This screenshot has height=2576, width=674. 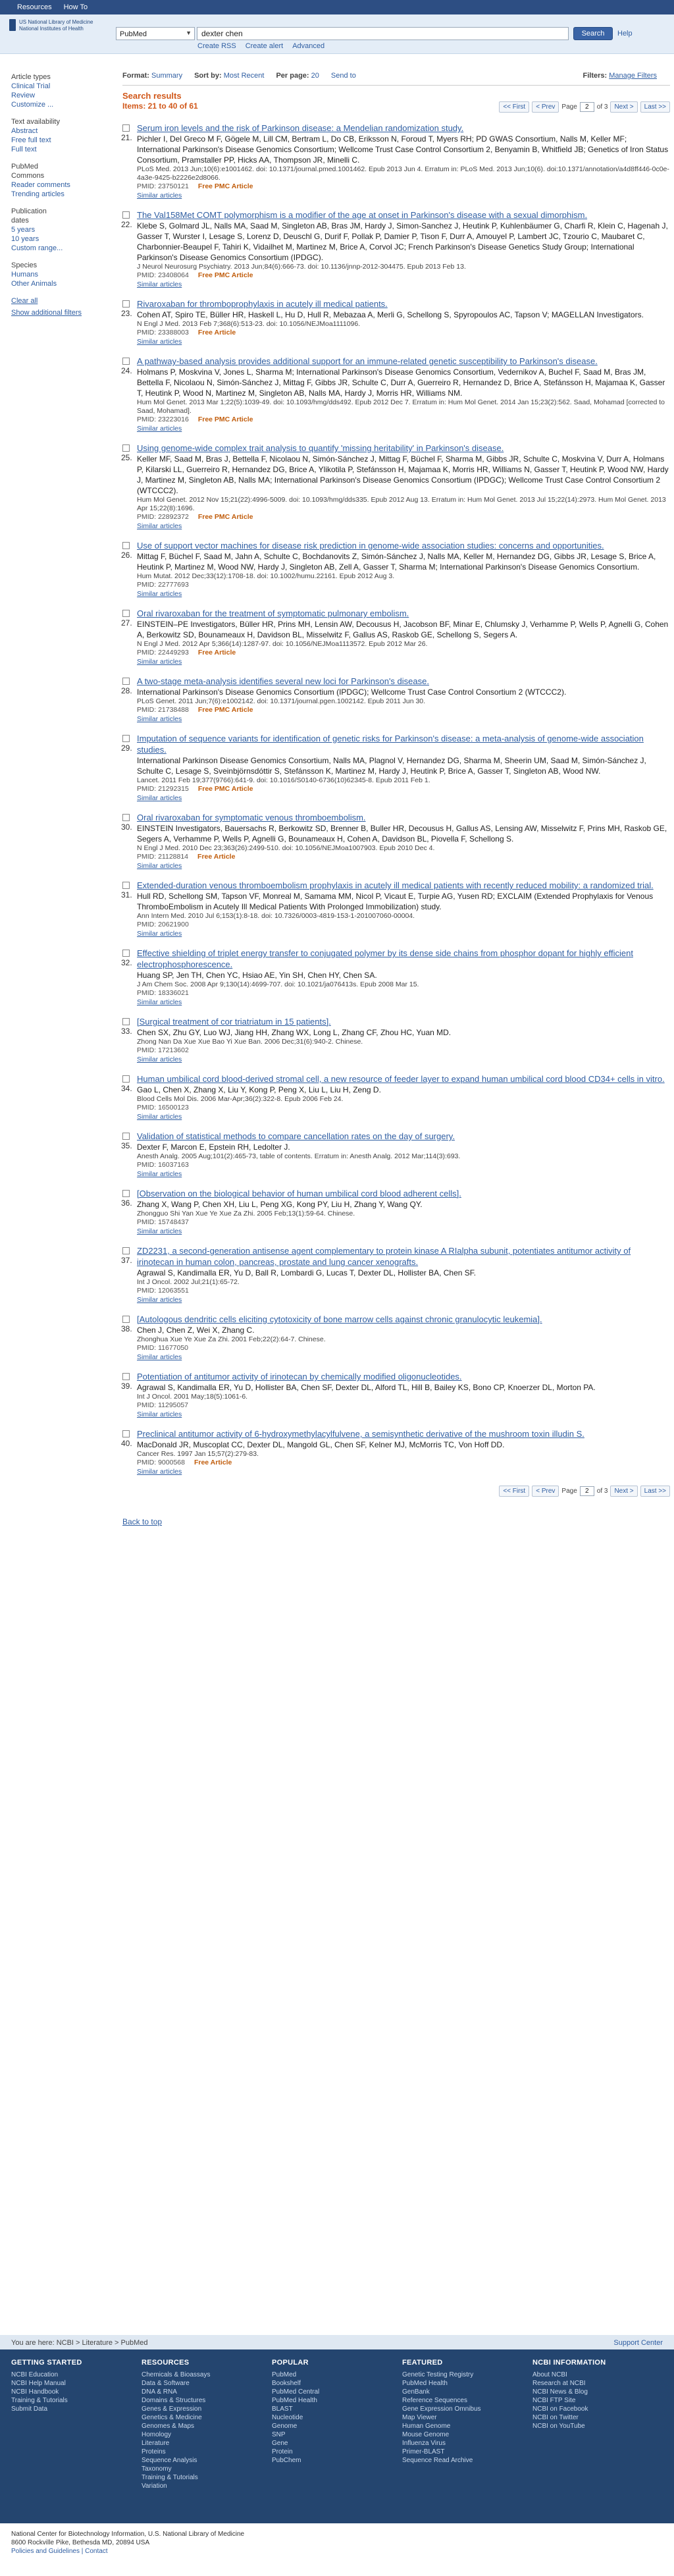 What do you see at coordinates (343, 77) in the screenshot?
I see `send-to-menu: Send to` at bounding box center [343, 77].